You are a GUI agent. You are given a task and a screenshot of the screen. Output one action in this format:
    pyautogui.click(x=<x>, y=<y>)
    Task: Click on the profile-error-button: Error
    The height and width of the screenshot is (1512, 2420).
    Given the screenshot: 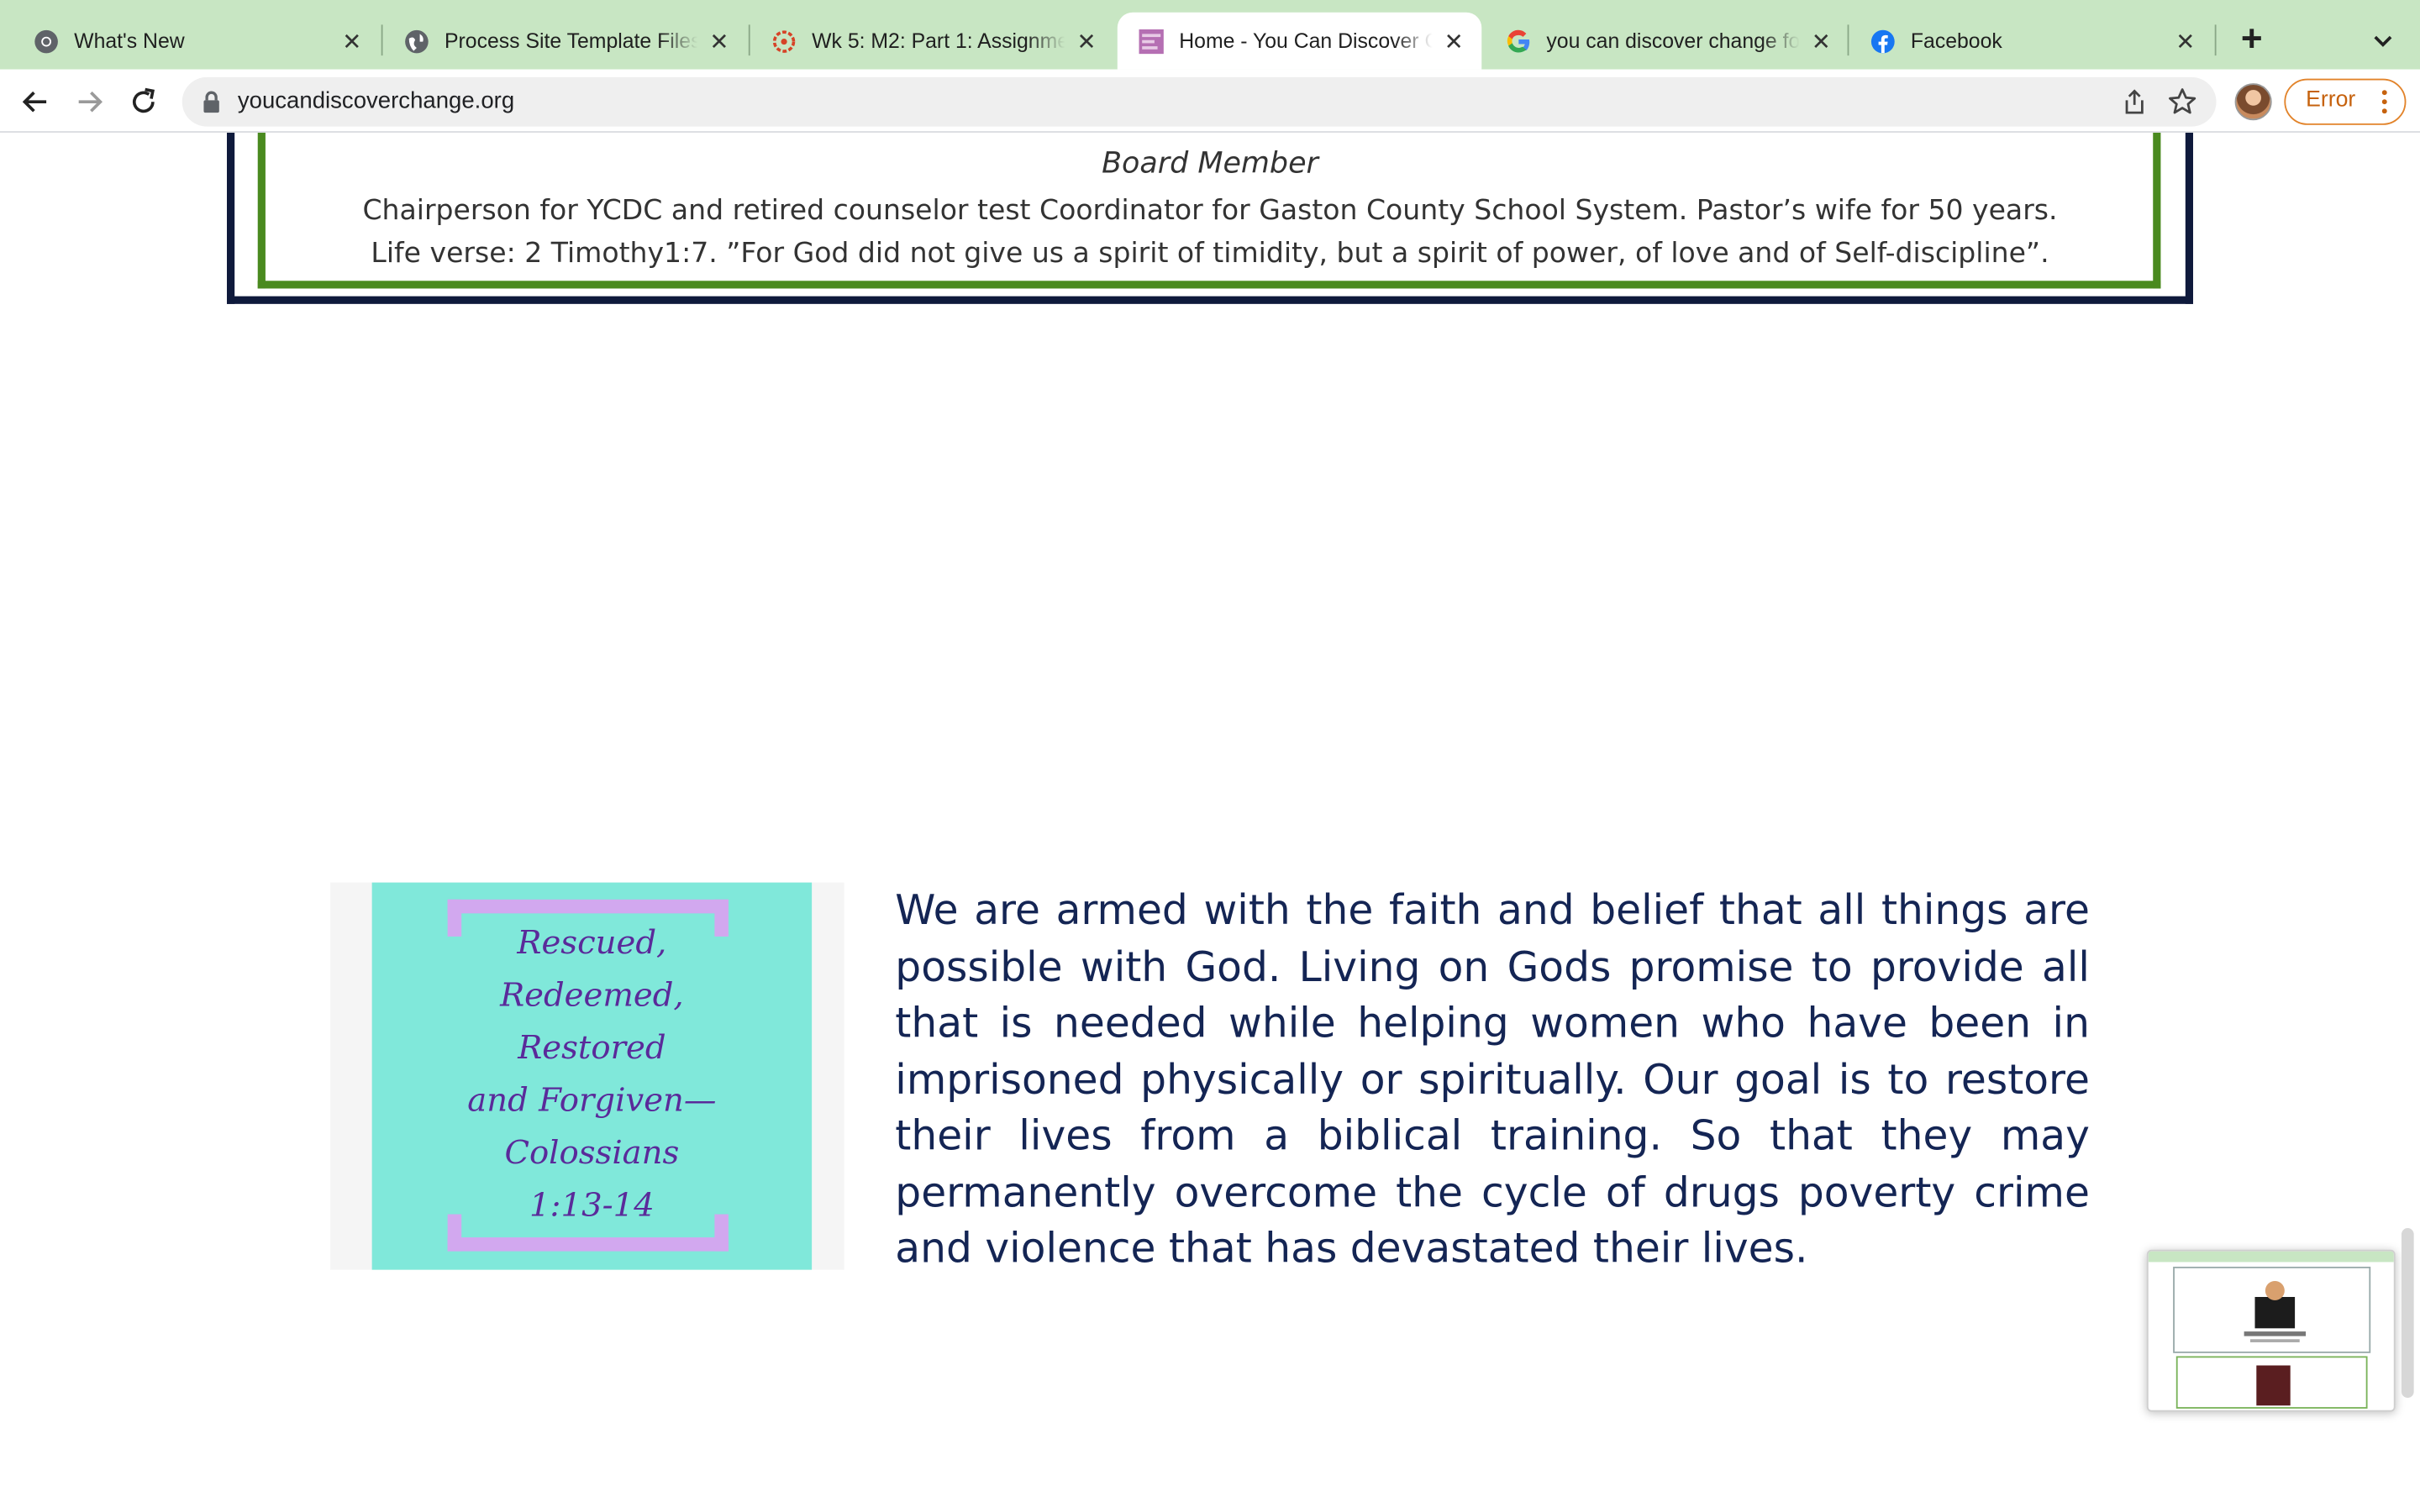 What is the action you would take?
    pyautogui.click(x=2345, y=101)
    